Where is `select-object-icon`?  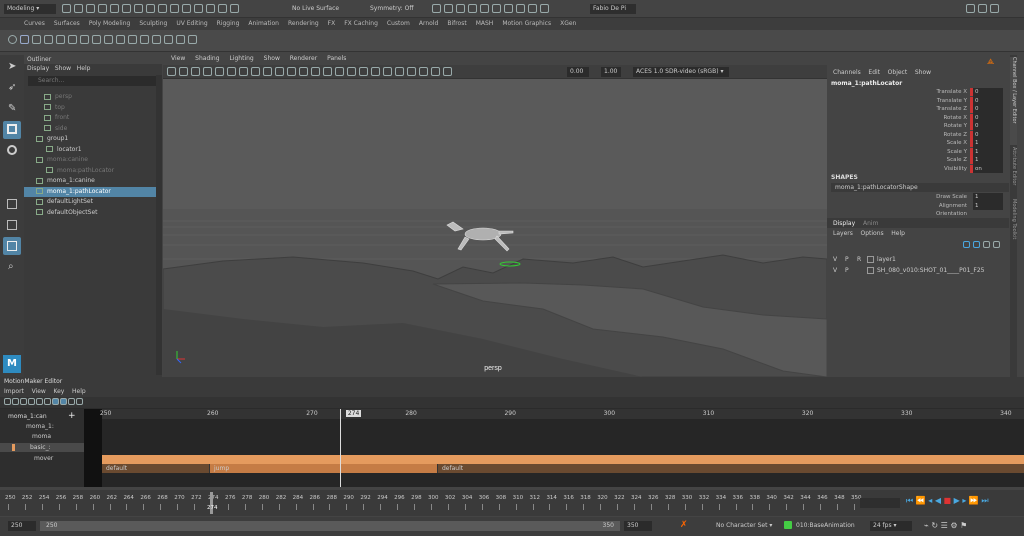
select-object-icon is located at coordinates (126, 8).